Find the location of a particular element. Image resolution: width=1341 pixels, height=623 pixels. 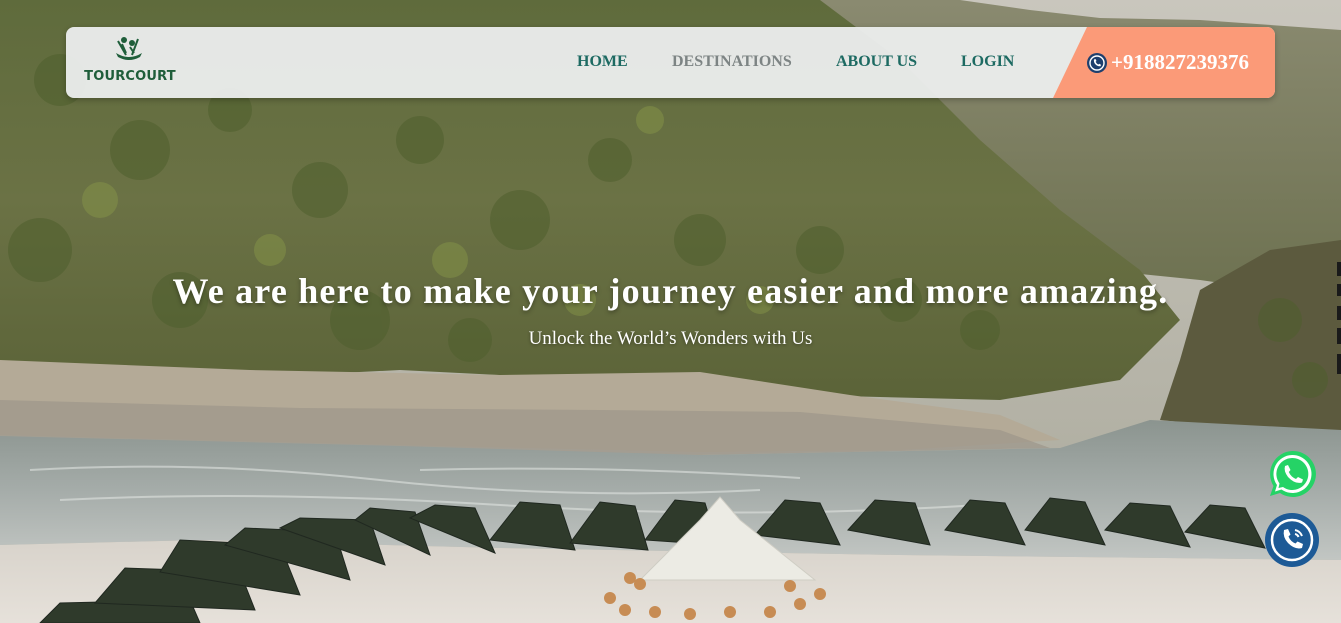

phone-icon is located at coordinates (1097, 63).